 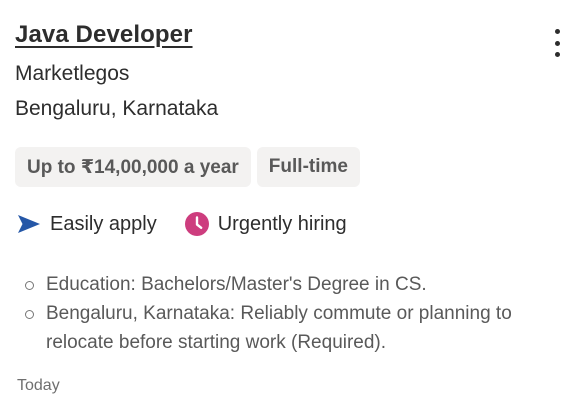 I want to click on job-title-link: Java Developer, so click(x=104, y=35).